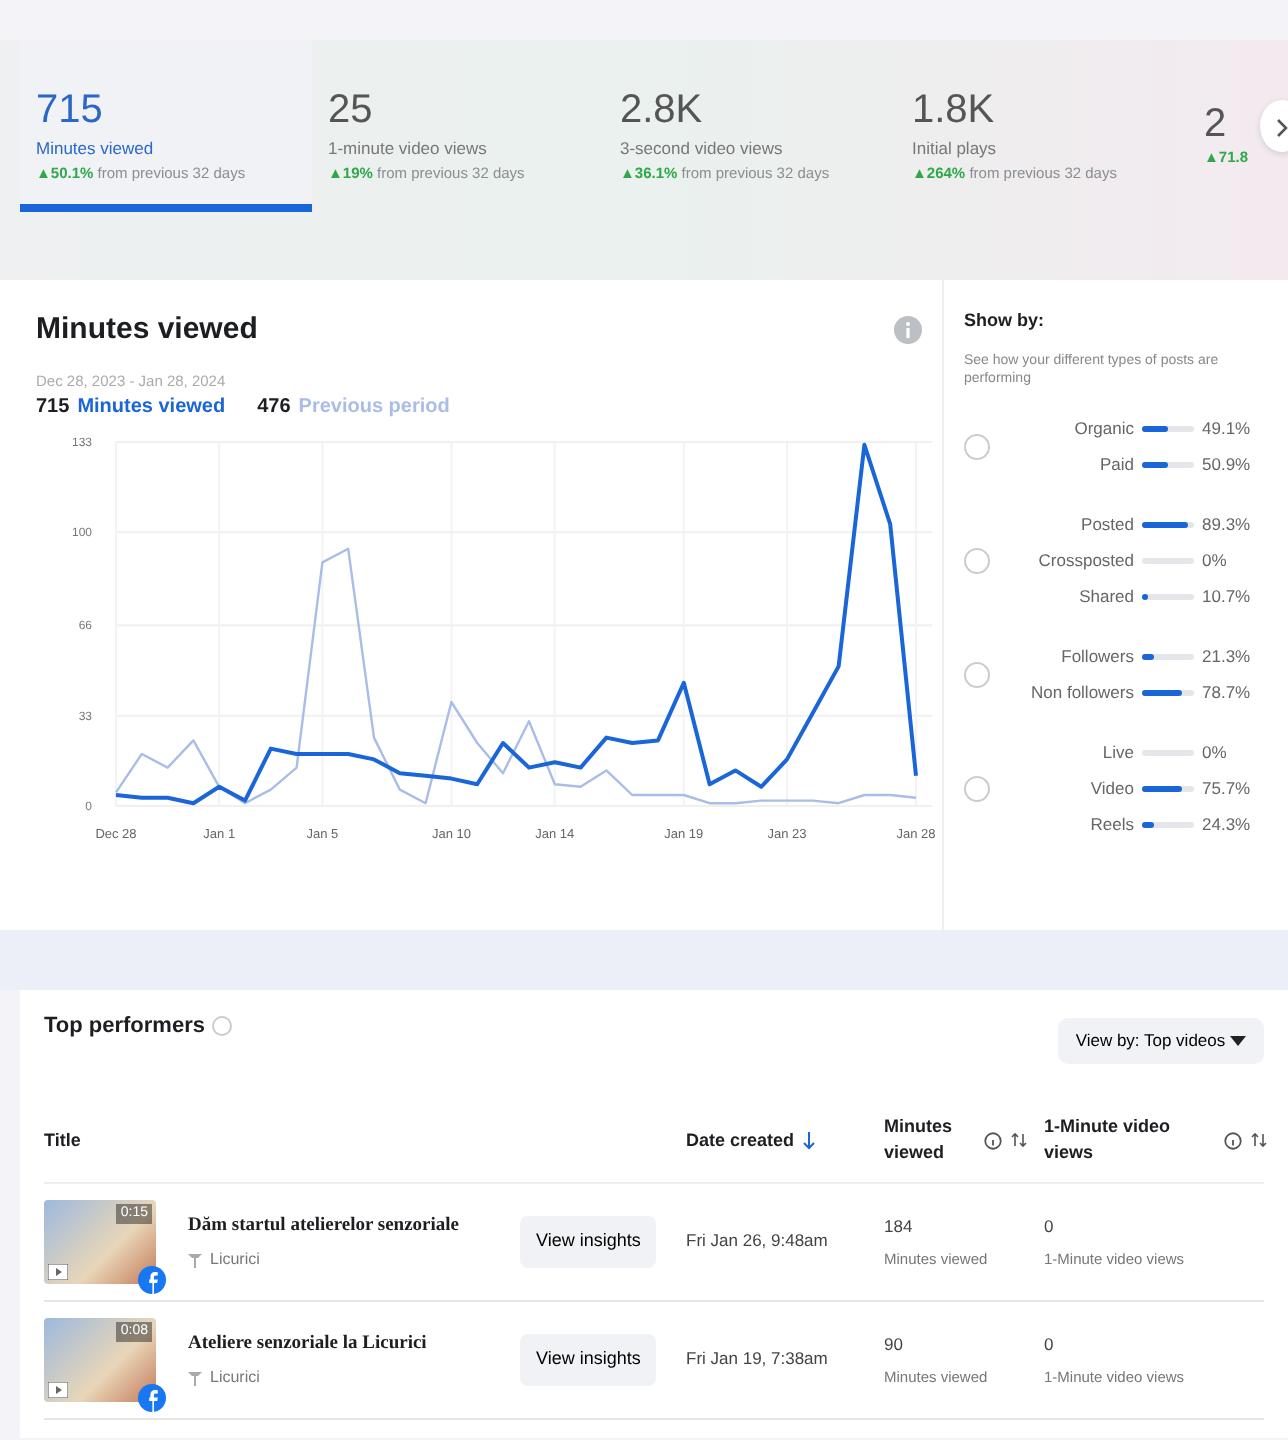 This screenshot has height=1440, width=1288. Describe the element at coordinates (1226, 825) in the screenshot. I see `breakdown-value: 24.3%` at that location.